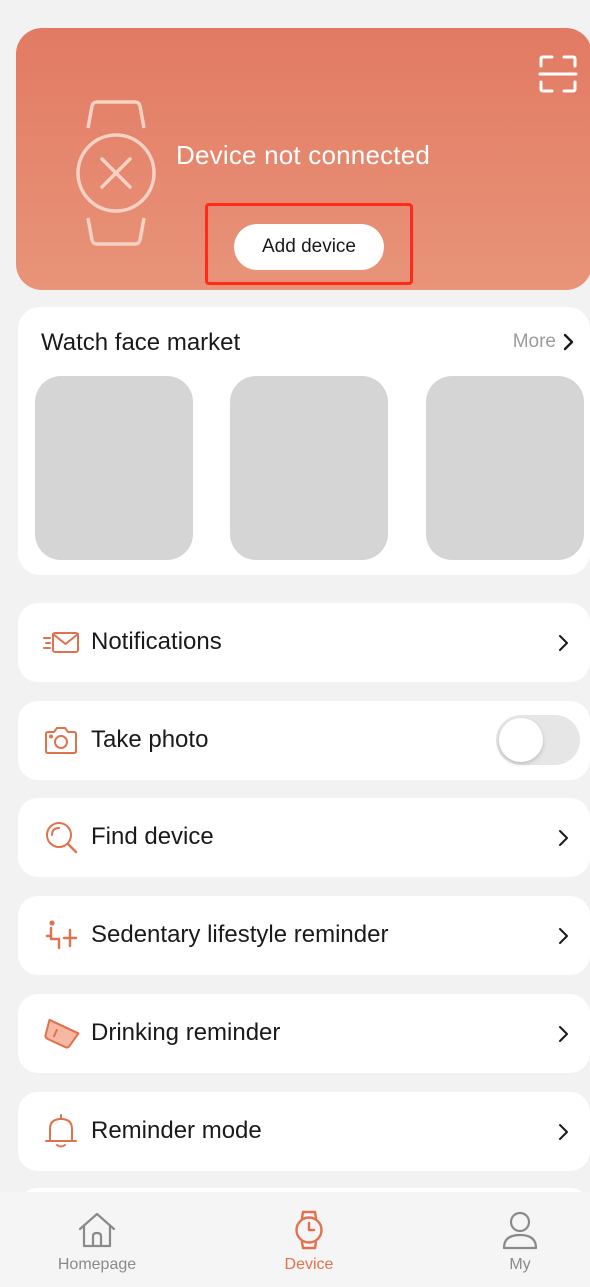  I want to click on tab-label: Homepage, so click(97, 1264).